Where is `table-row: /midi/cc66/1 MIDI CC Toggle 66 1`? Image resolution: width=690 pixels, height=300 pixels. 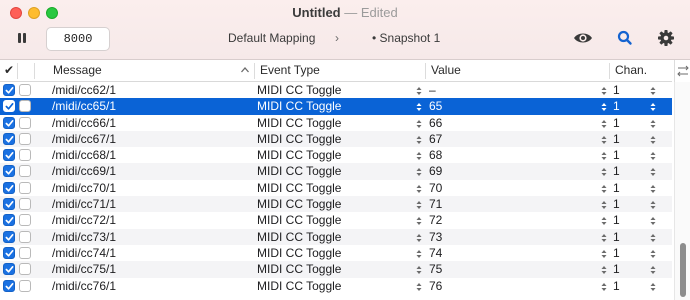 table-row: /midi/cc66/1 MIDI CC Toggle 66 1 is located at coordinates (336, 123).